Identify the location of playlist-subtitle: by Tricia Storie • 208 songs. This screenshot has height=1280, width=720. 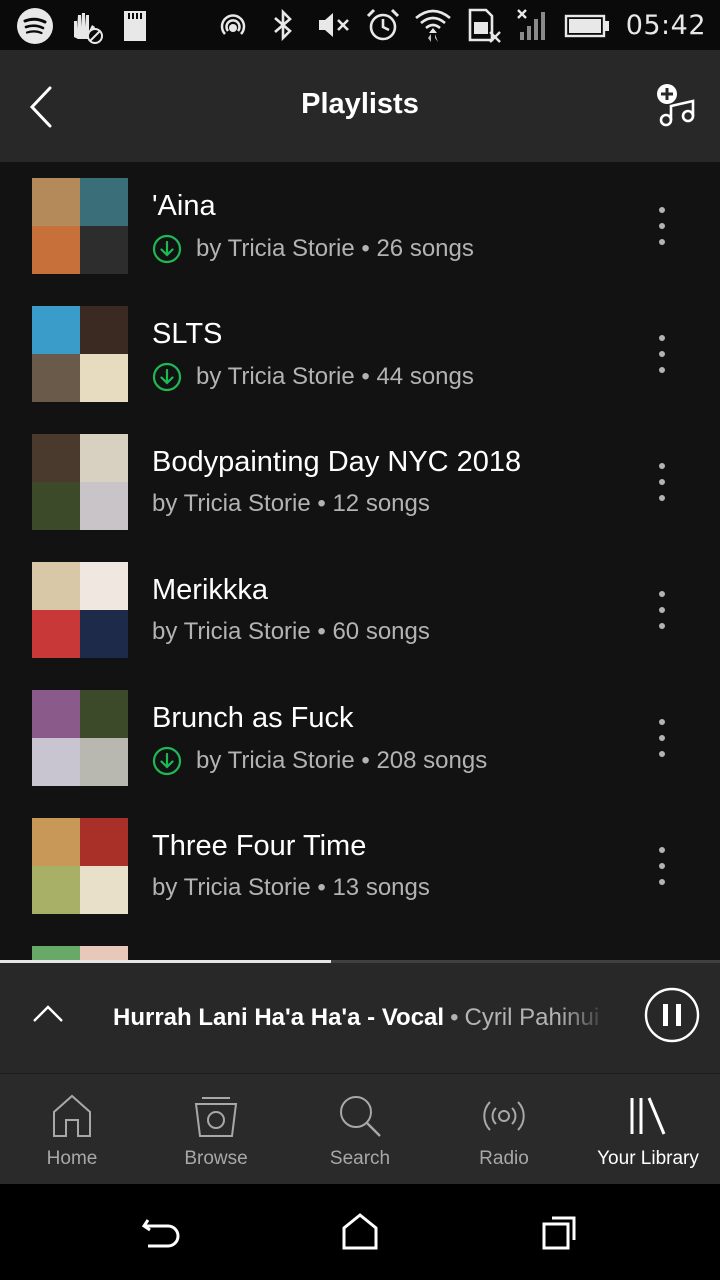
(342, 760).